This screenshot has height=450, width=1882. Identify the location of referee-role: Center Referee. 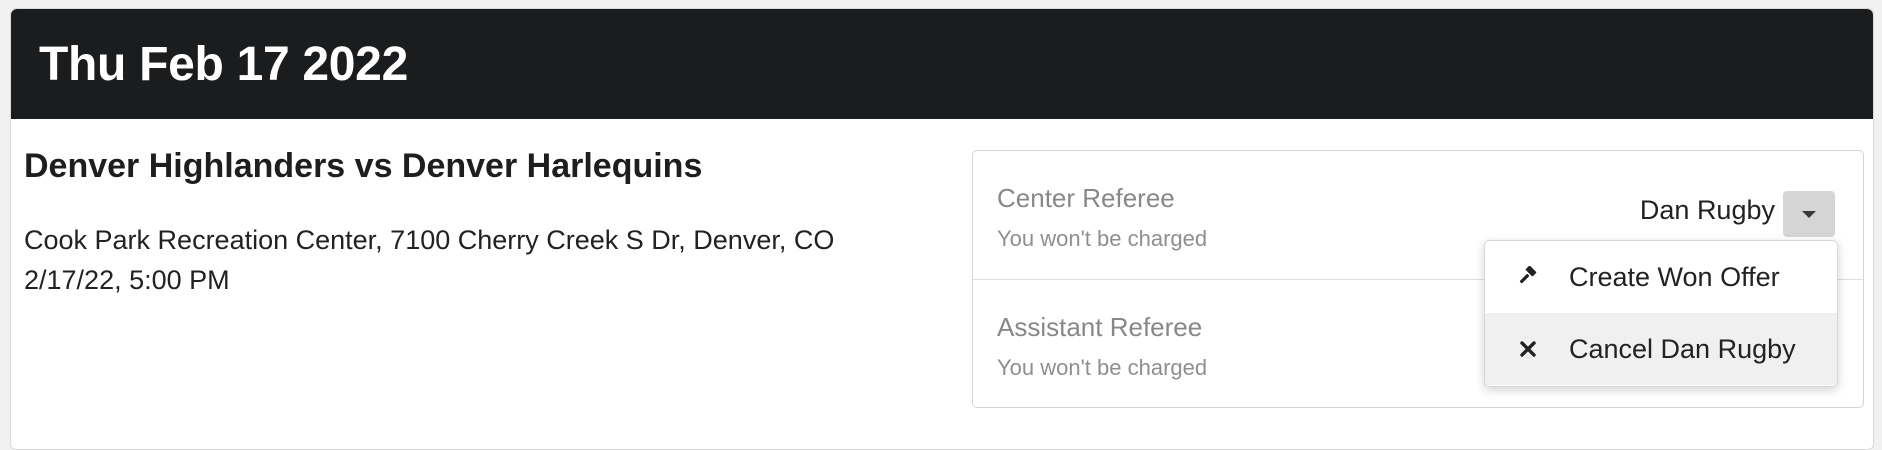
(1086, 198).